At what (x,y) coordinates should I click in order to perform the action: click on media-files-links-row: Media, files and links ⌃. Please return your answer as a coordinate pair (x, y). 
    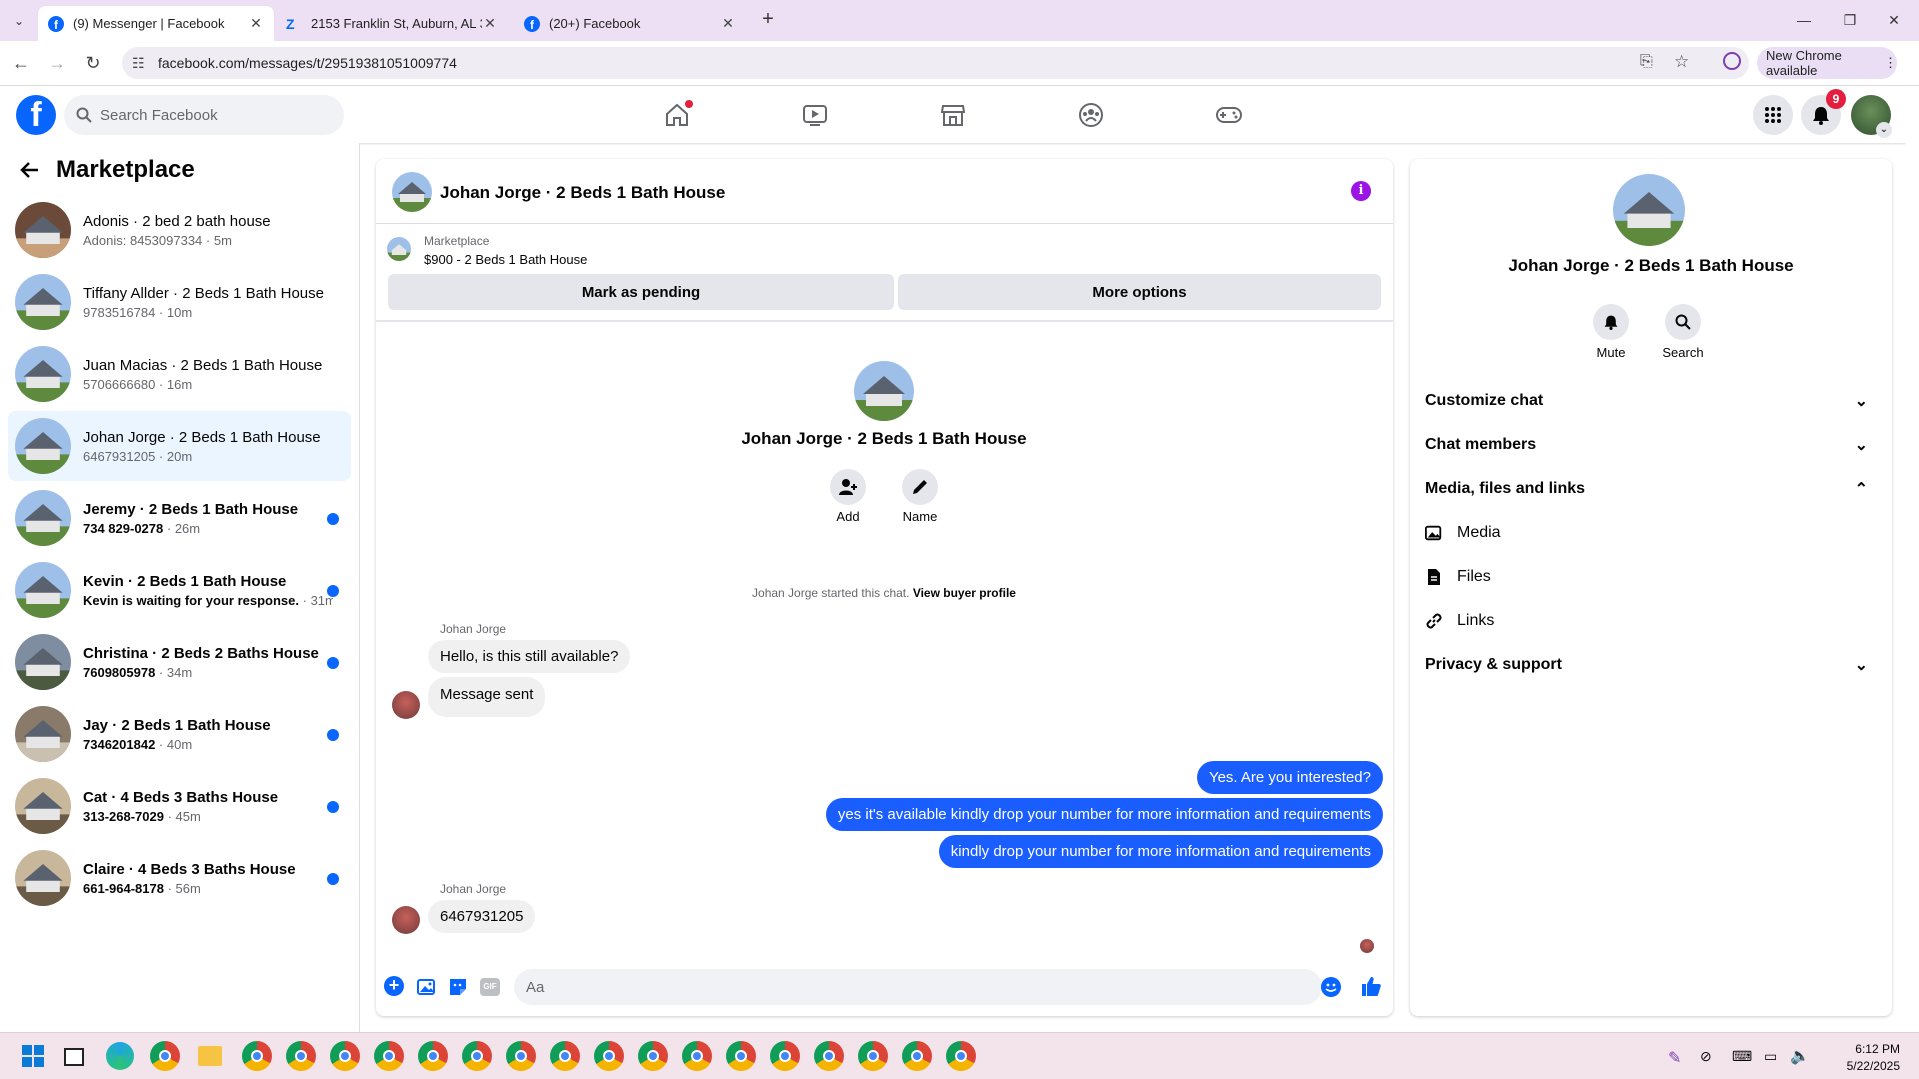
    Looking at the image, I should click on (1652, 489).